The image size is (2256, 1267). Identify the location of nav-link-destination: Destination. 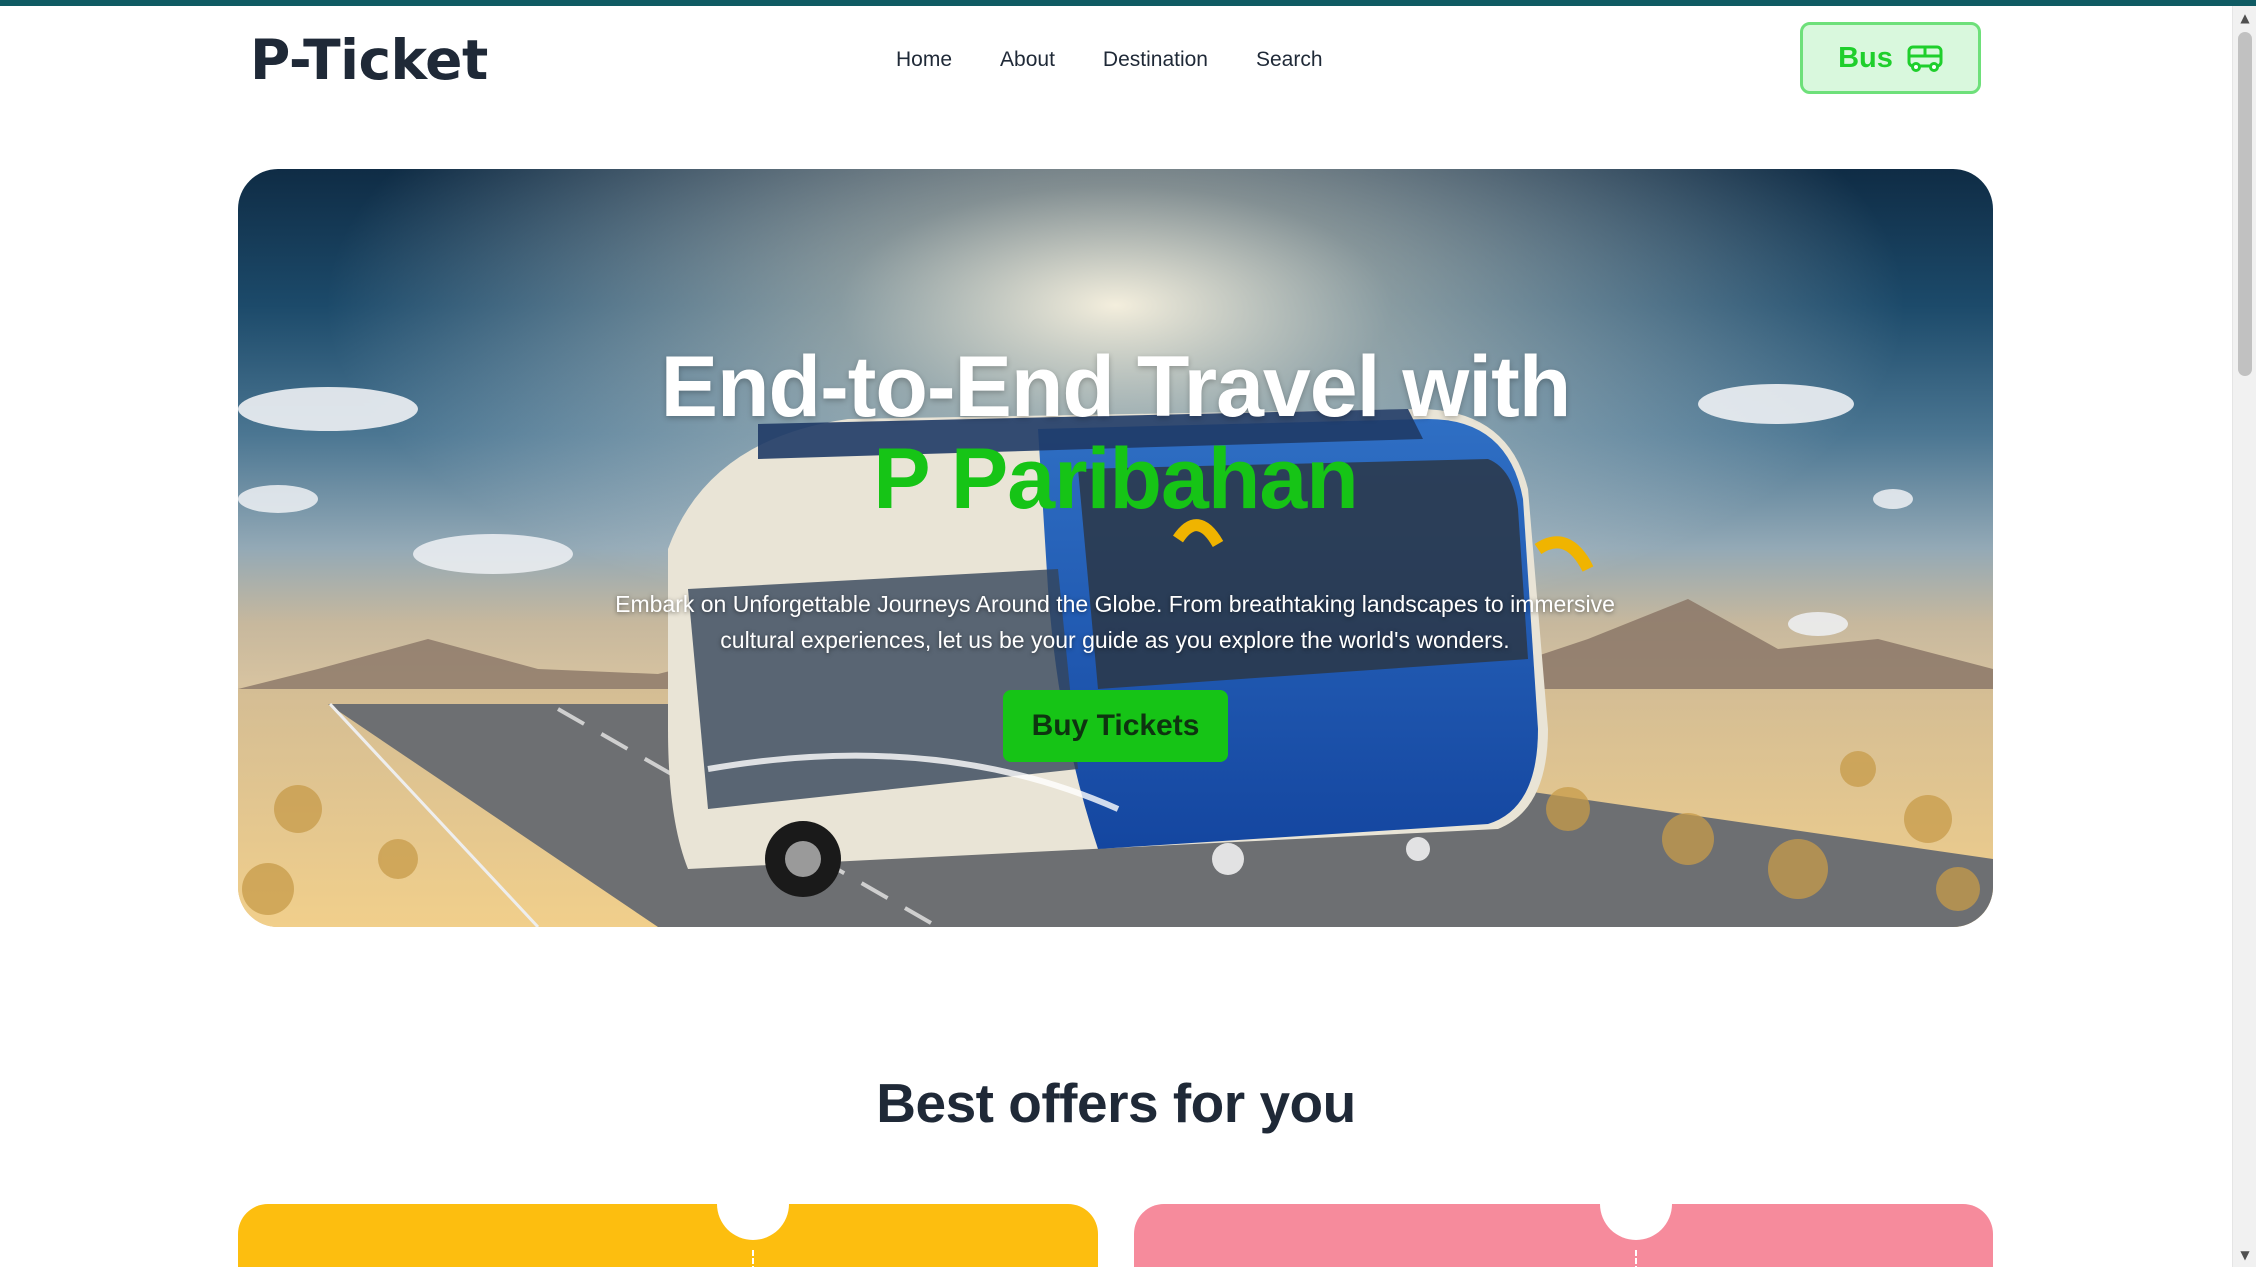
(1155, 60).